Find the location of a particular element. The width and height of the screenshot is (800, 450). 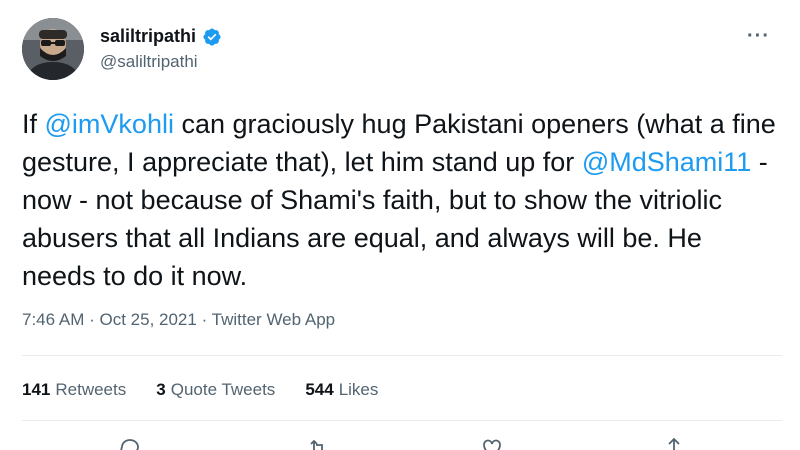

author-block: saliltripathi @saliltripathi is located at coordinates (161, 49).